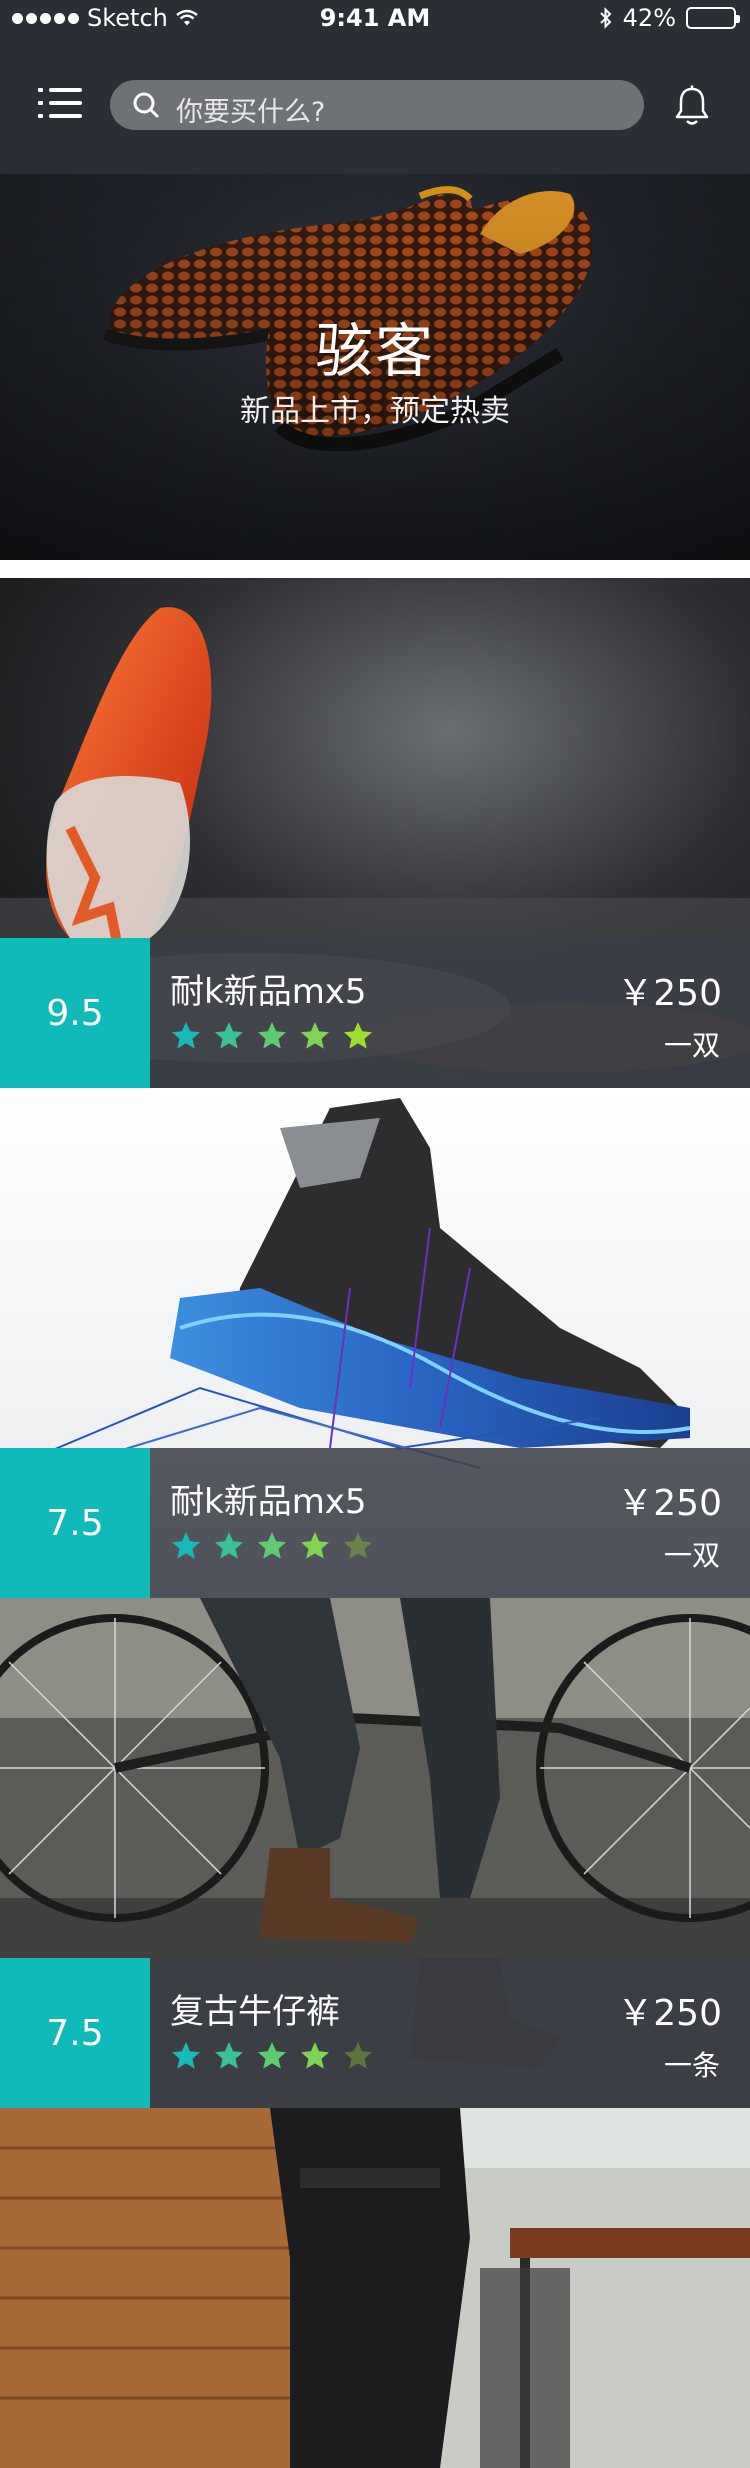  Describe the element at coordinates (375, 1013) in the screenshot. I see `product-info-bar: 9.5 耐k新品mx5 ￥250 一双` at that location.